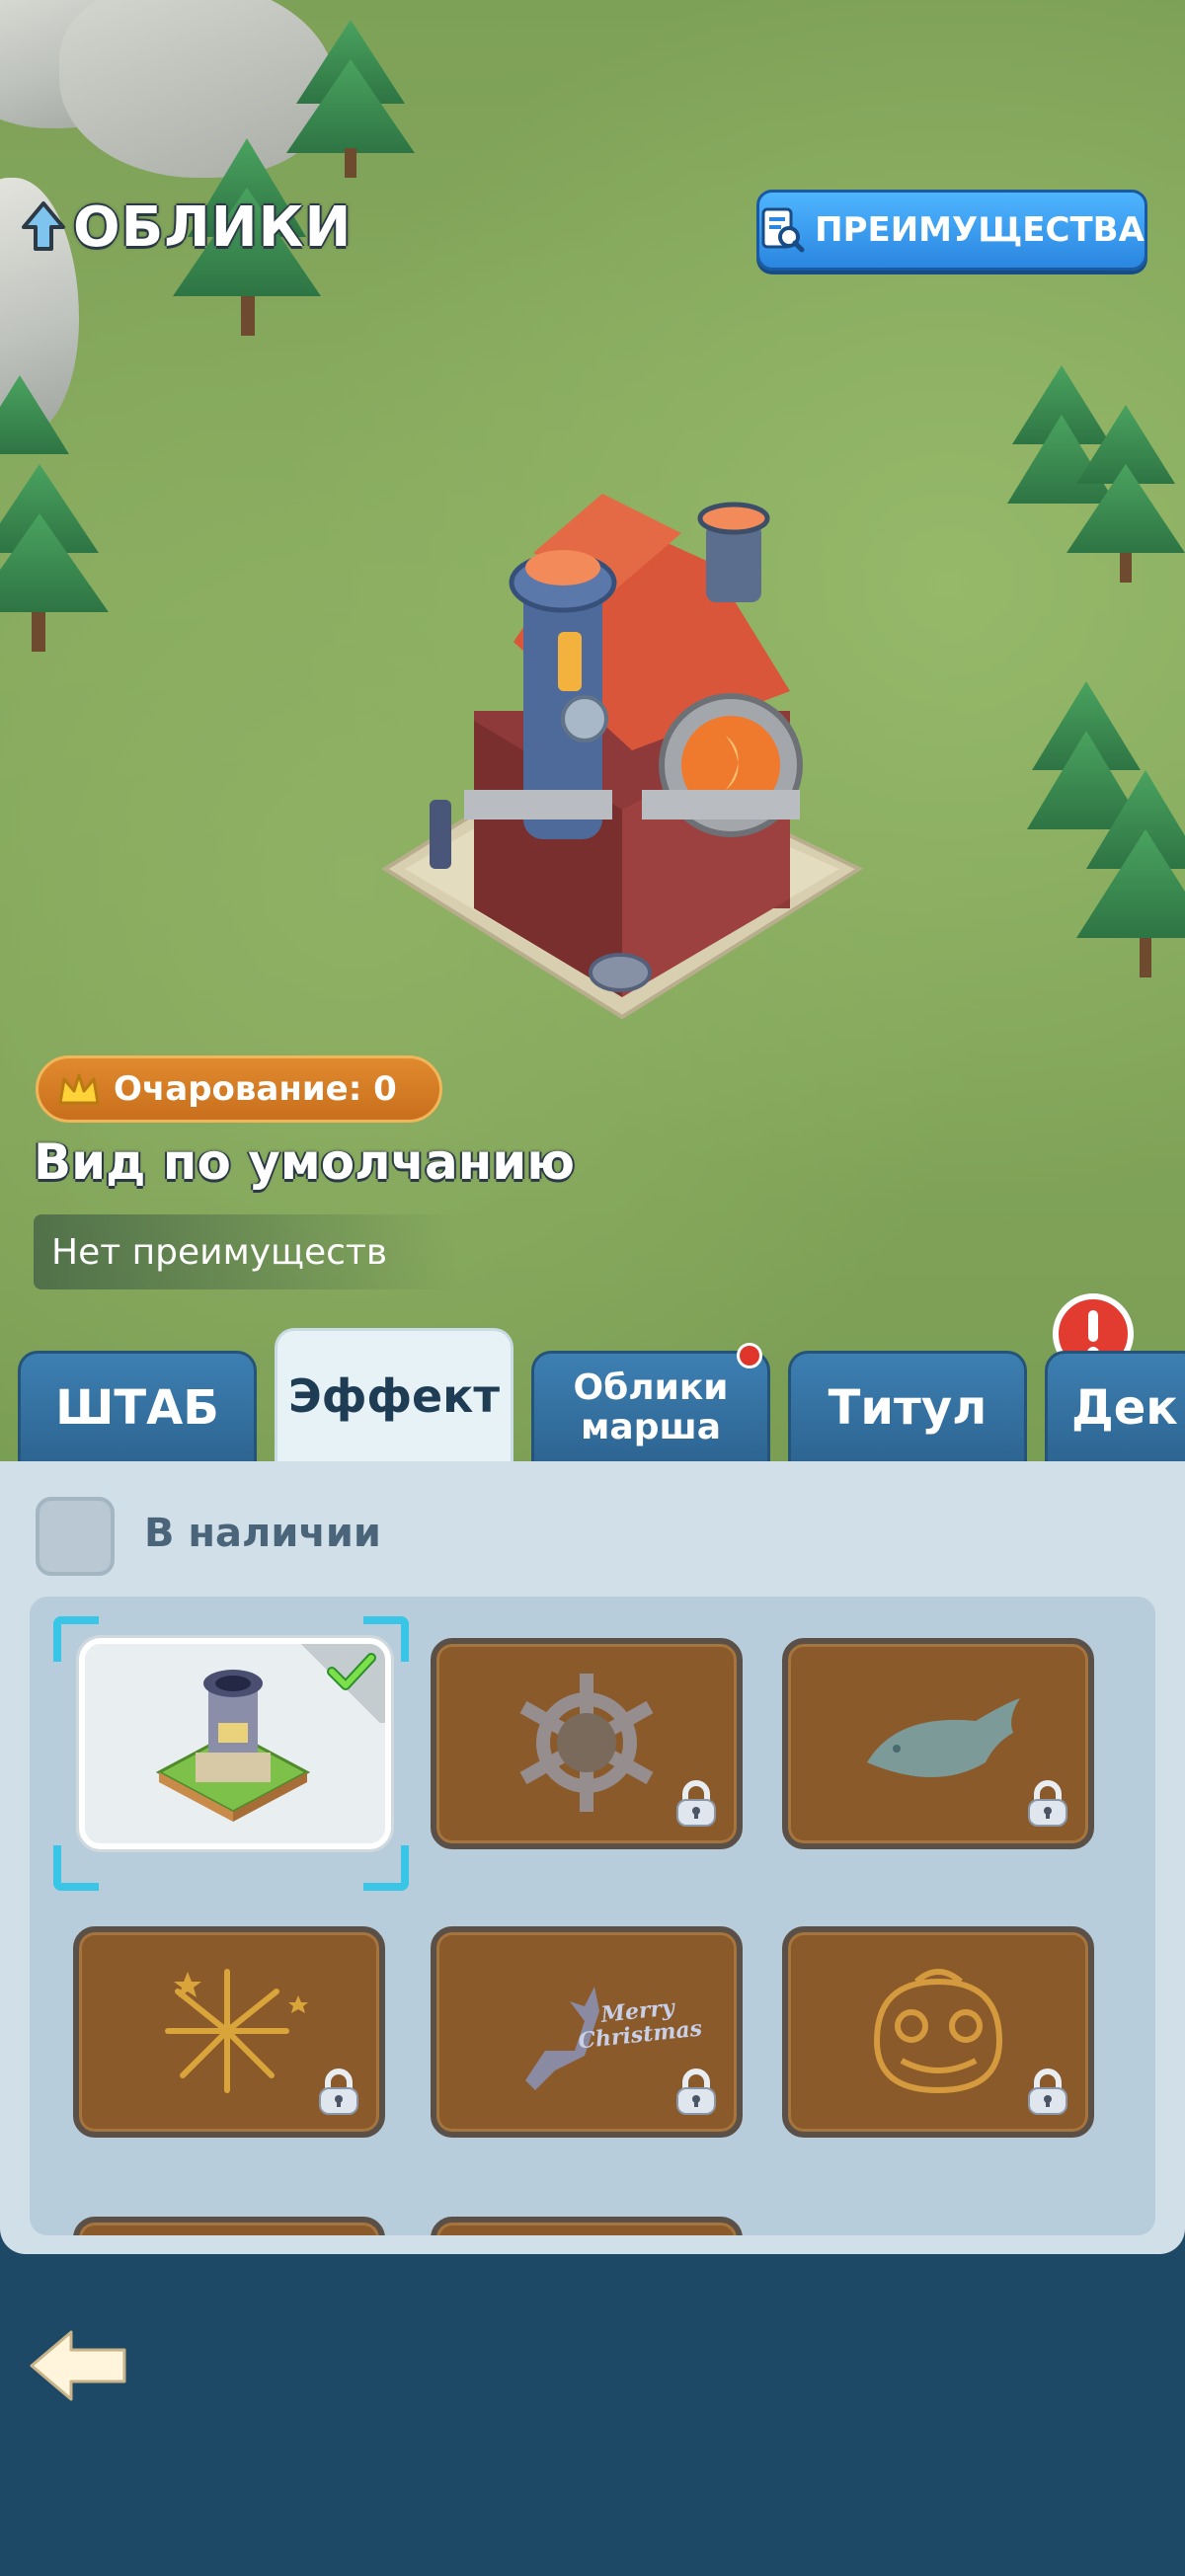 The height and width of the screenshot is (2576, 1185). What do you see at coordinates (587, 2032) in the screenshot?
I see `item-card-merry-christmas: Merry Christmas` at bounding box center [587, 2032].